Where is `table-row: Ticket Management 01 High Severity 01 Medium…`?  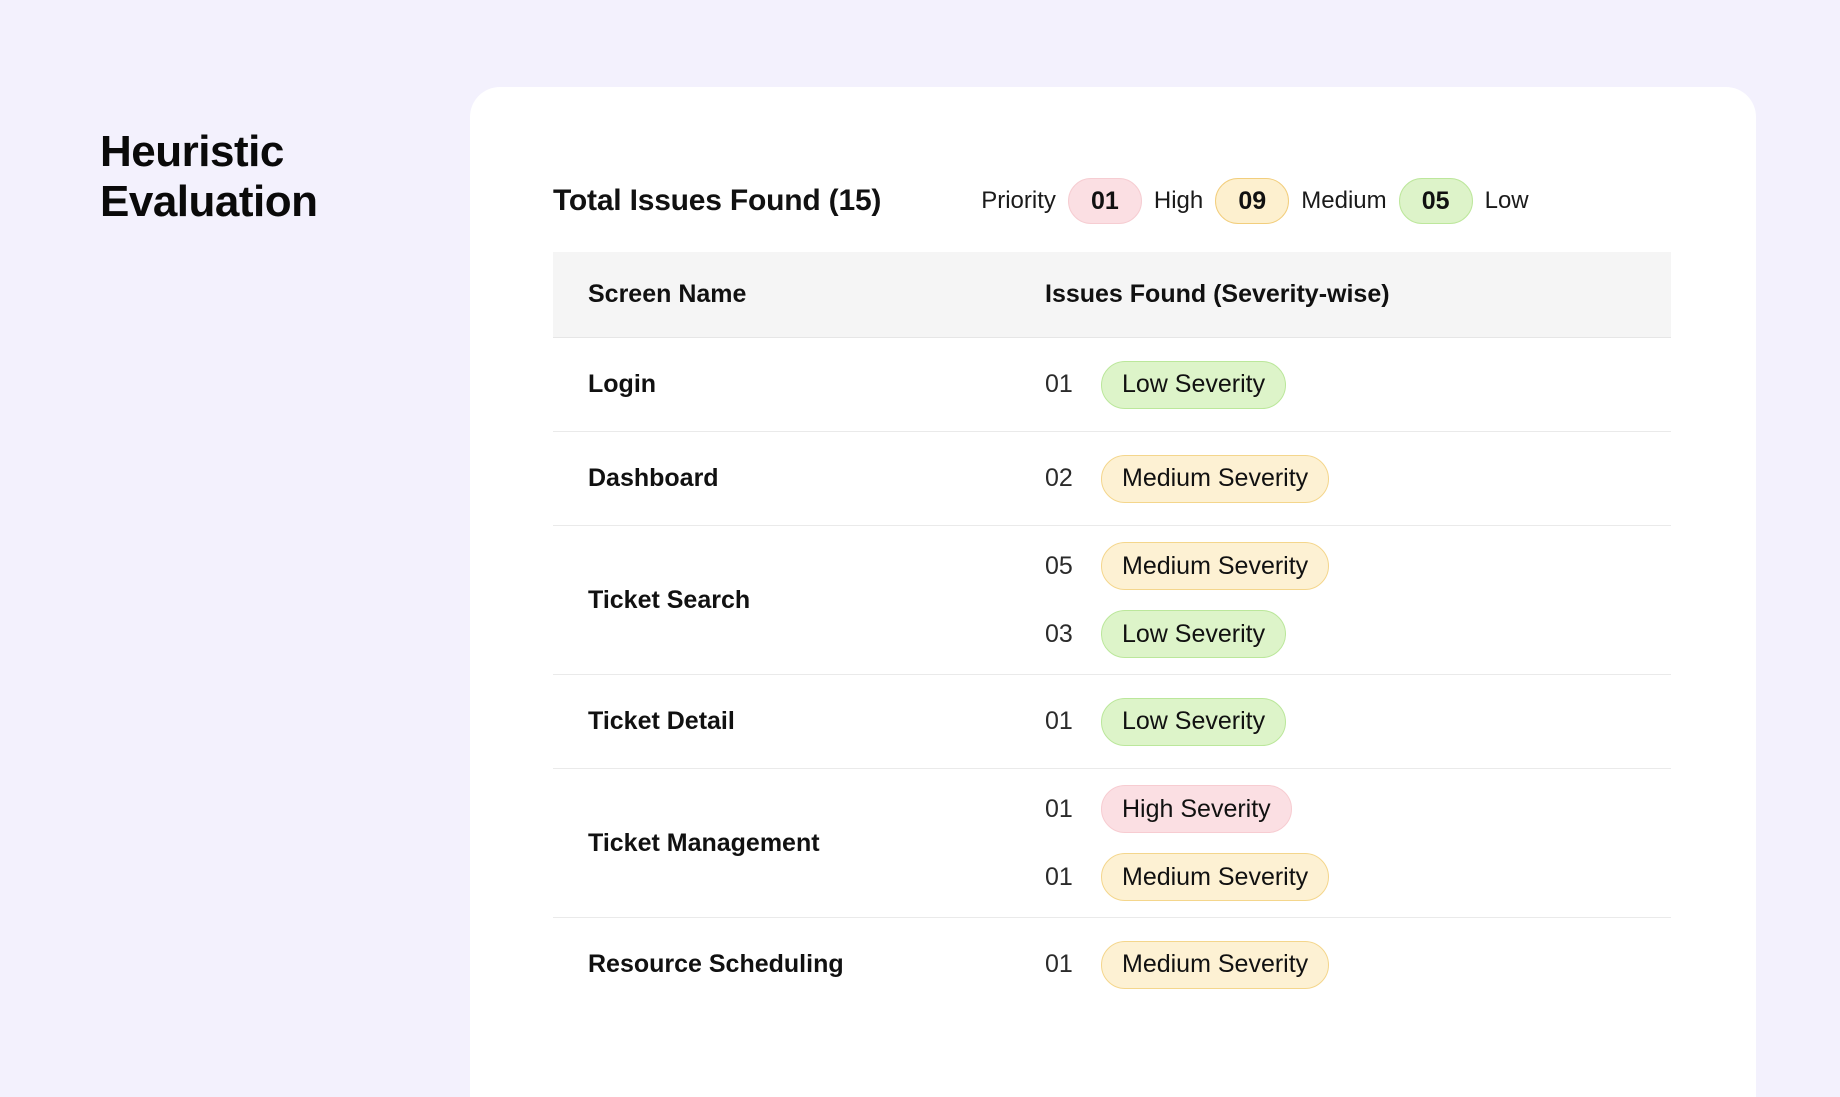 table-row: Ticket Management 01 High Severity 01 Medium… is located at coordinates (1112, 843).